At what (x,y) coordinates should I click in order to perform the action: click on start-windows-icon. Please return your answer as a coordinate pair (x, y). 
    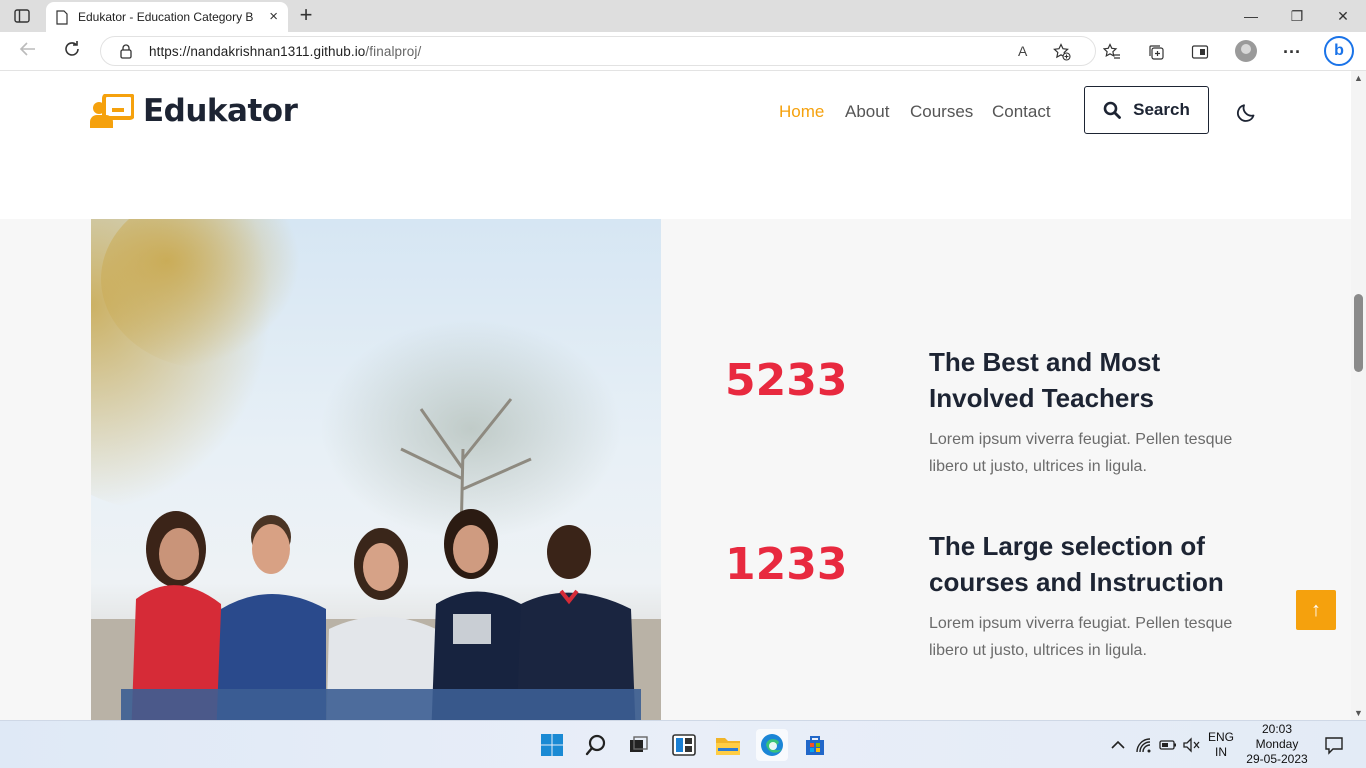
    Looking at the image, I should click on (552, 745).